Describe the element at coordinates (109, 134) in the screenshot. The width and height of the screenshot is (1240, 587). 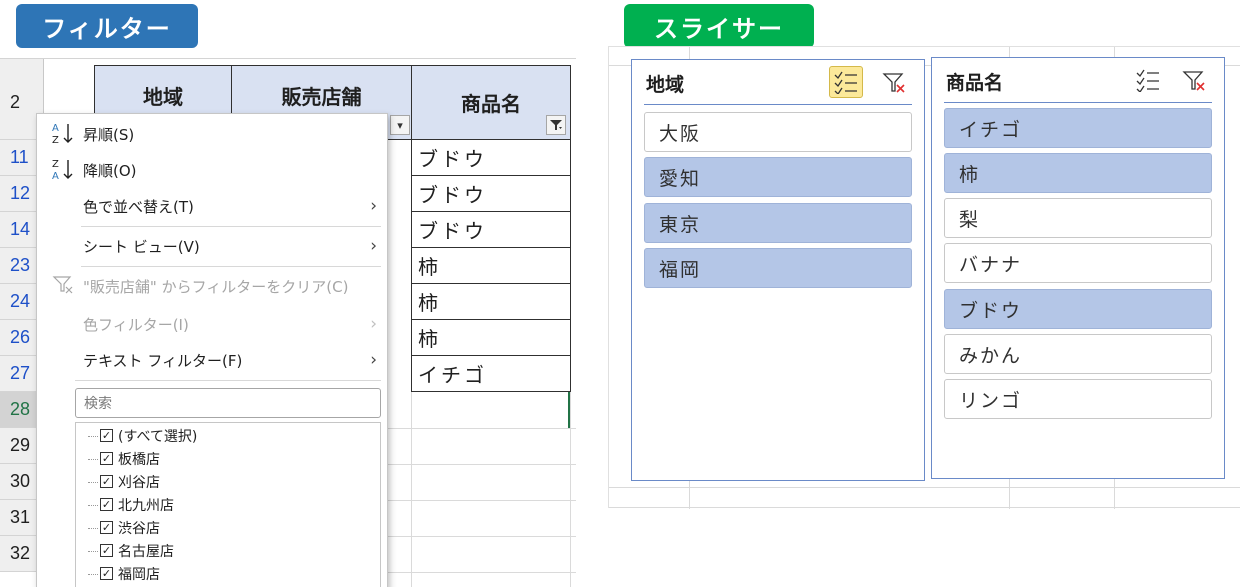
I see `menu-sort-ascending-label: 昇順(S)` at that location.